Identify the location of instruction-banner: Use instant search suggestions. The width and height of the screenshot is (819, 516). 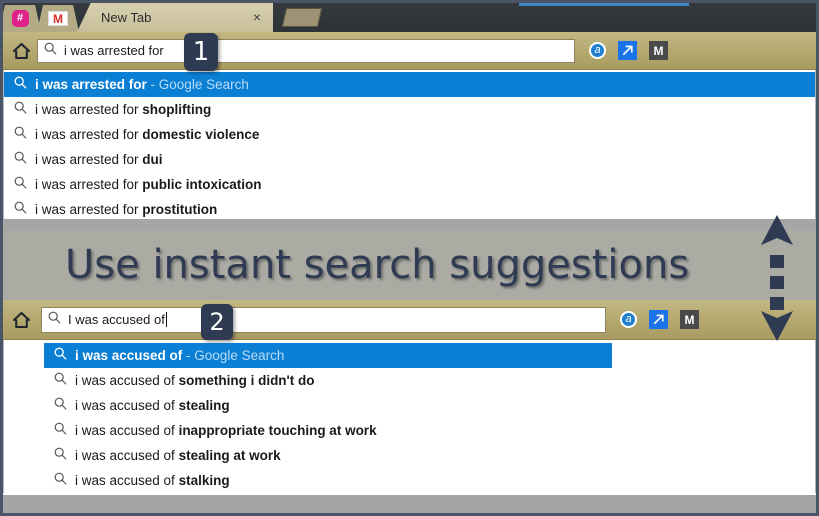
(409, 265).